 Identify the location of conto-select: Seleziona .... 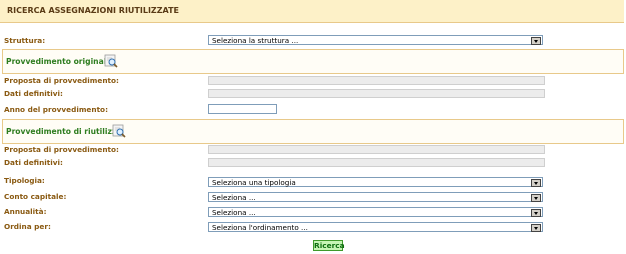
(375, 197).